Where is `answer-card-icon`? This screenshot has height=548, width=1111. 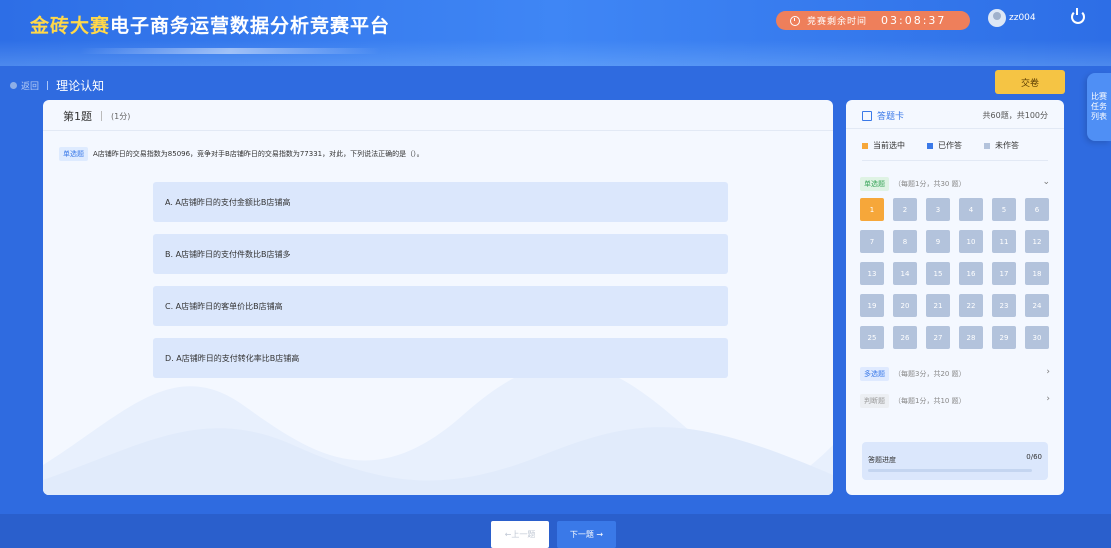
answer-card-icon is located at coordinates (867, 115).